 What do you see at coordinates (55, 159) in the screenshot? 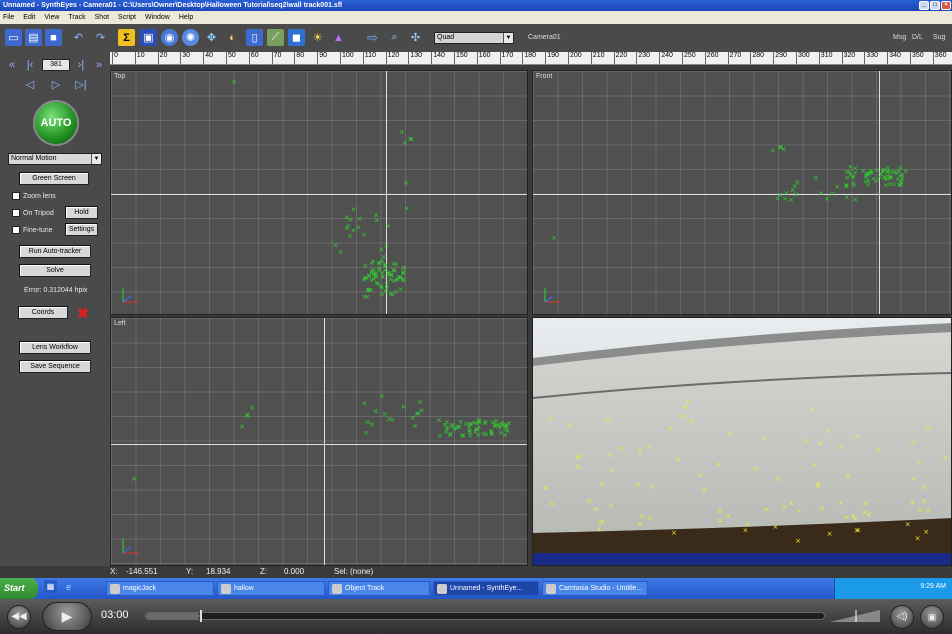
I see `motion-select: Normal Motion ▼` at bounding box center [55, 159].